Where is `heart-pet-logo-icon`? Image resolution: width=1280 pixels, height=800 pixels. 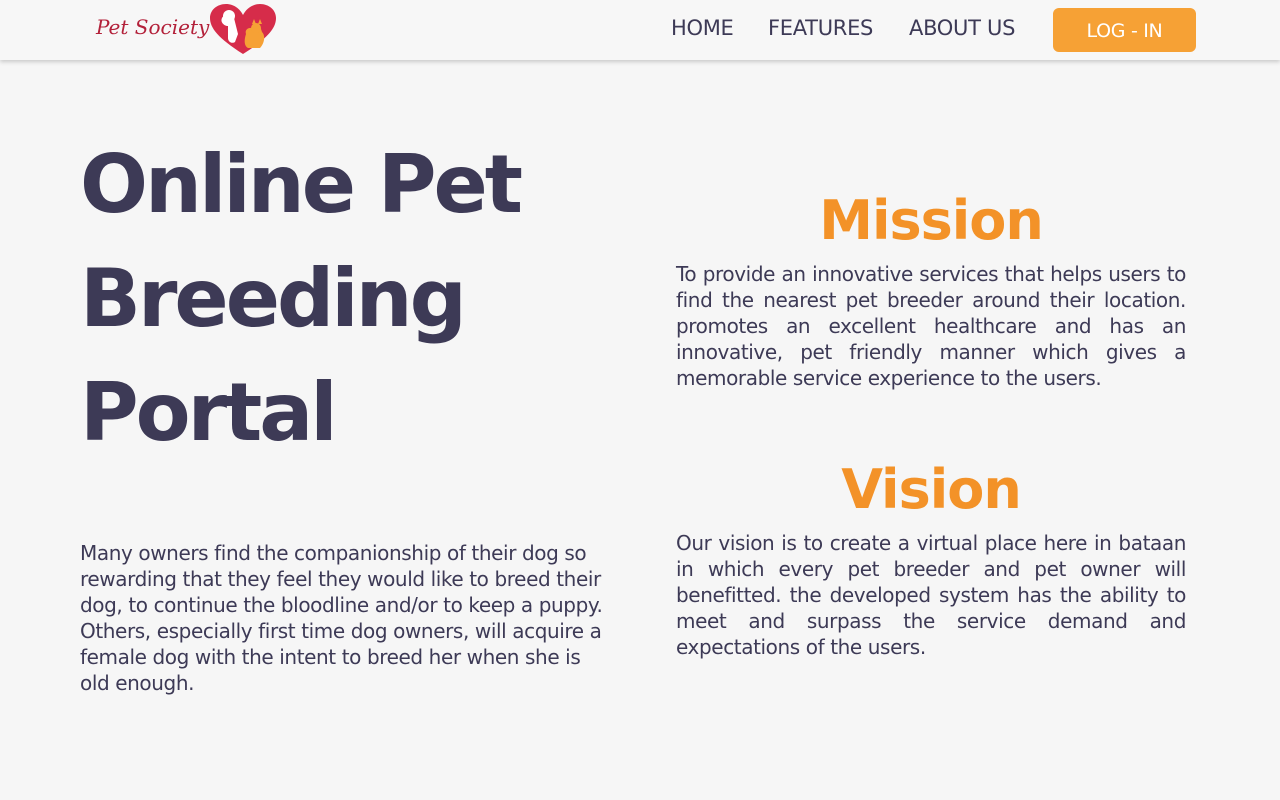 heart-pet-logo-icon is located at coordinates (243, 29).